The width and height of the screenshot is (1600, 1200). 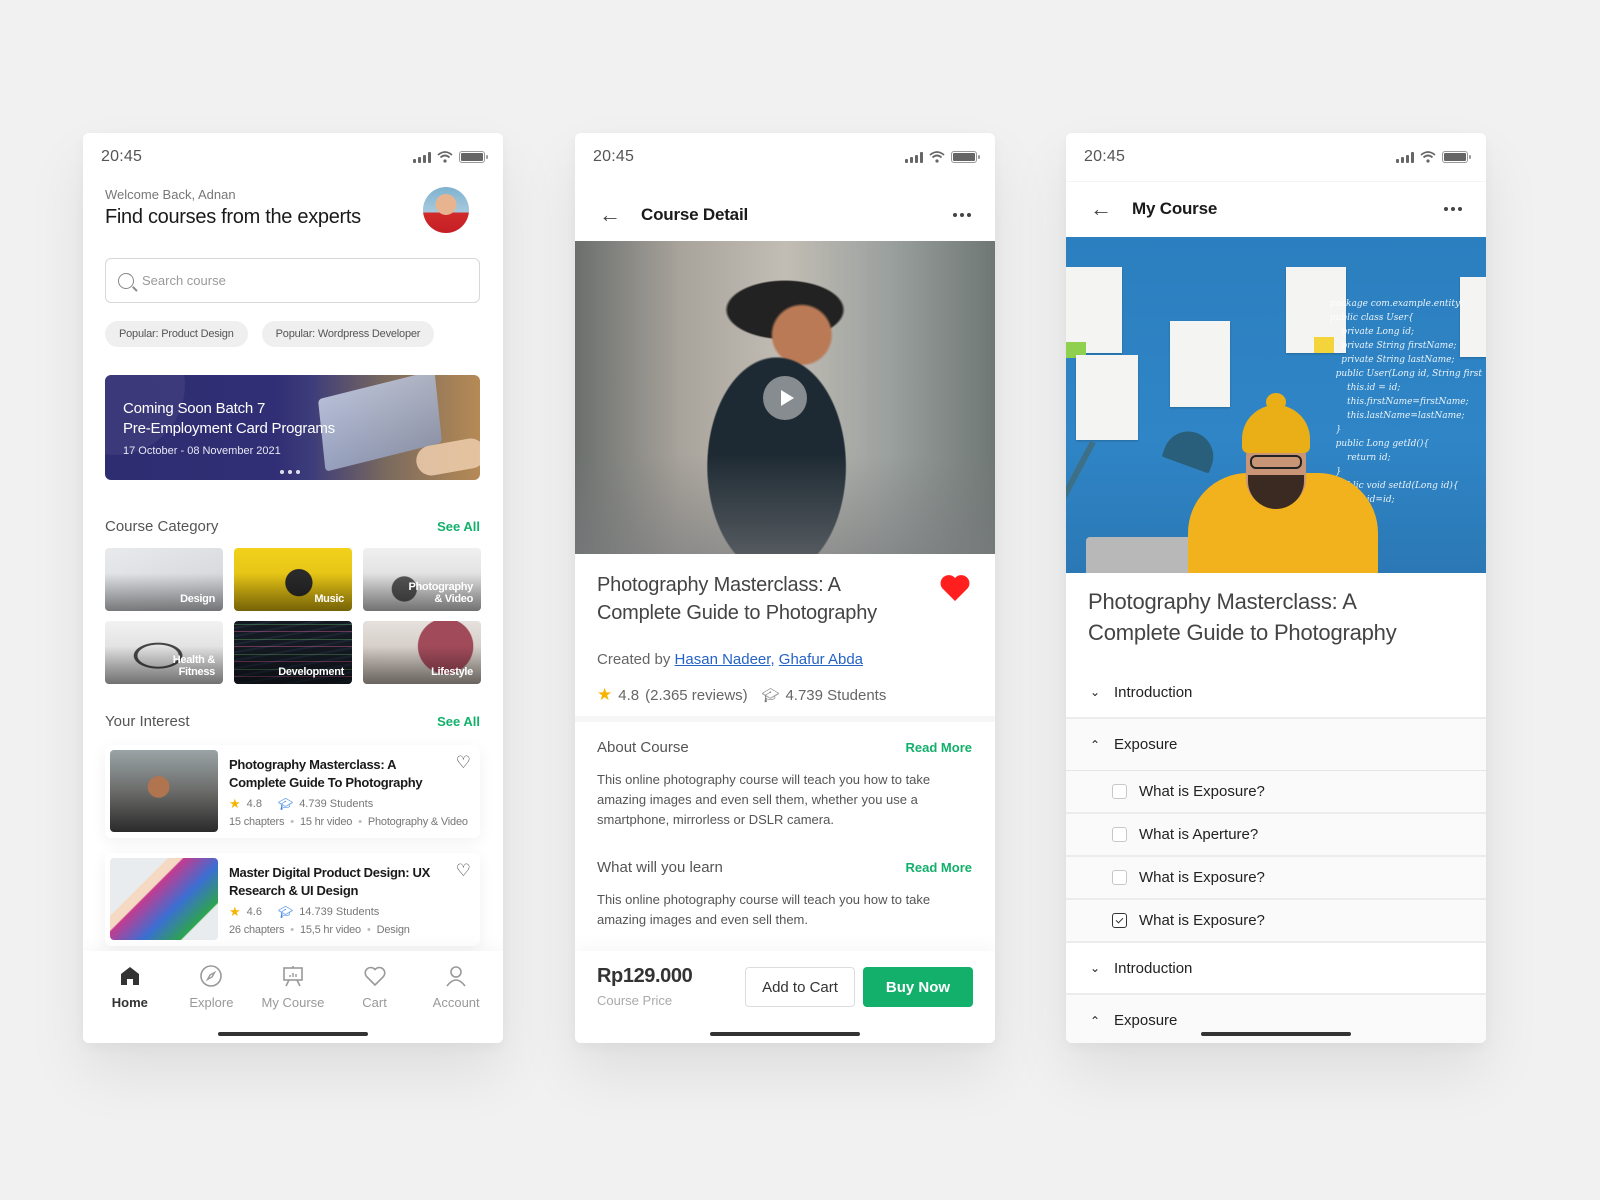 I want to click on course-category: Photography & Video, so click(x=417, y=822).